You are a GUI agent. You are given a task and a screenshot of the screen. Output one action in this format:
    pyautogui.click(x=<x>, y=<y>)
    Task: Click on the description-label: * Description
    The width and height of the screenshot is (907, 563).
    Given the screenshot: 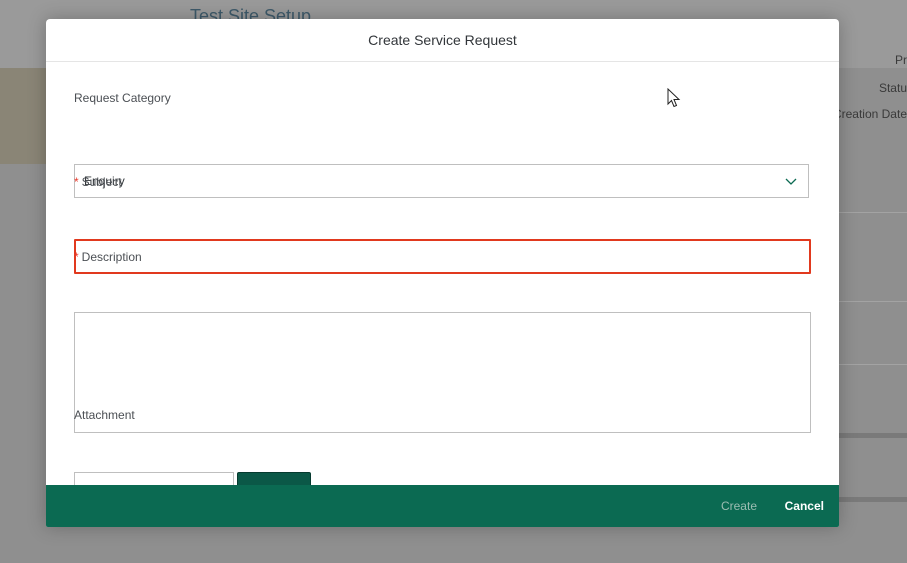 What is the action you would take?
    pyautogui.click(x=108, y=257)
    